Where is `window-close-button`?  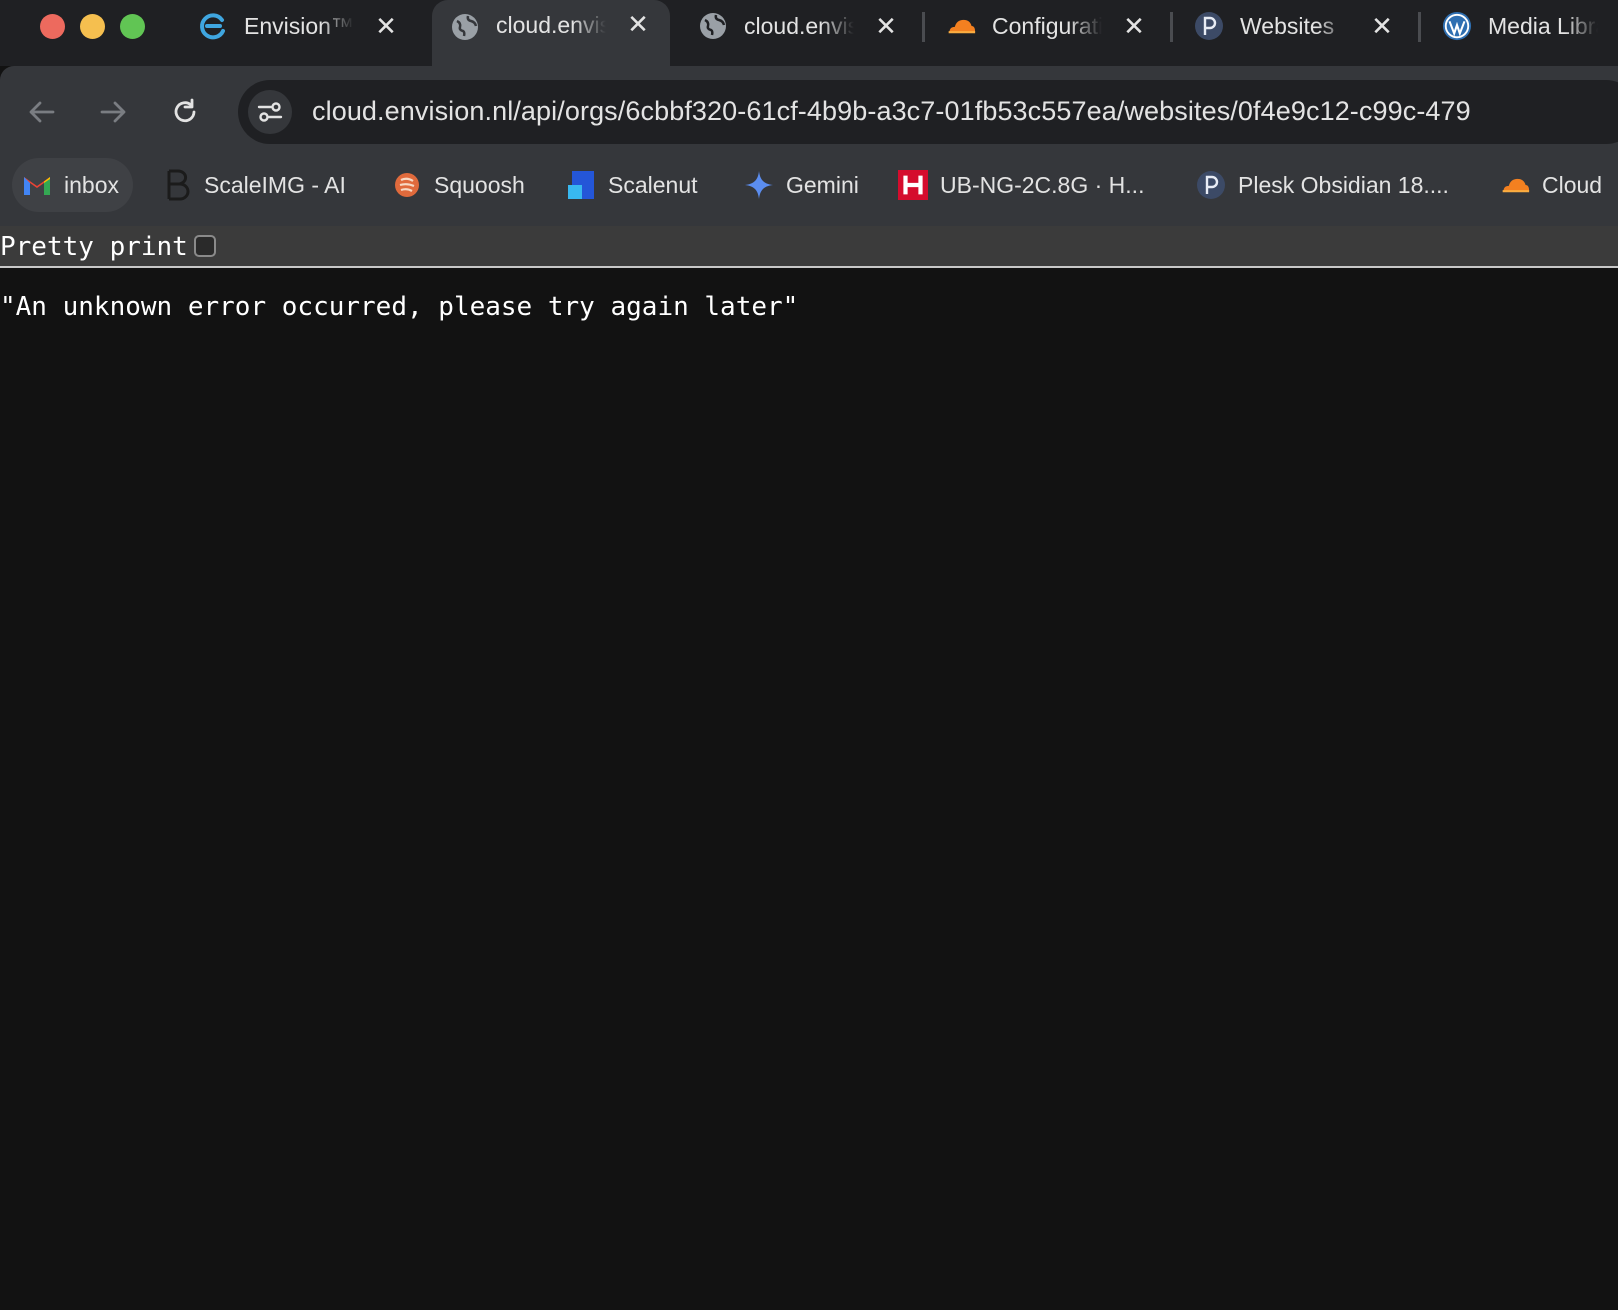 window-close-button is located at coordinates (52, 26).